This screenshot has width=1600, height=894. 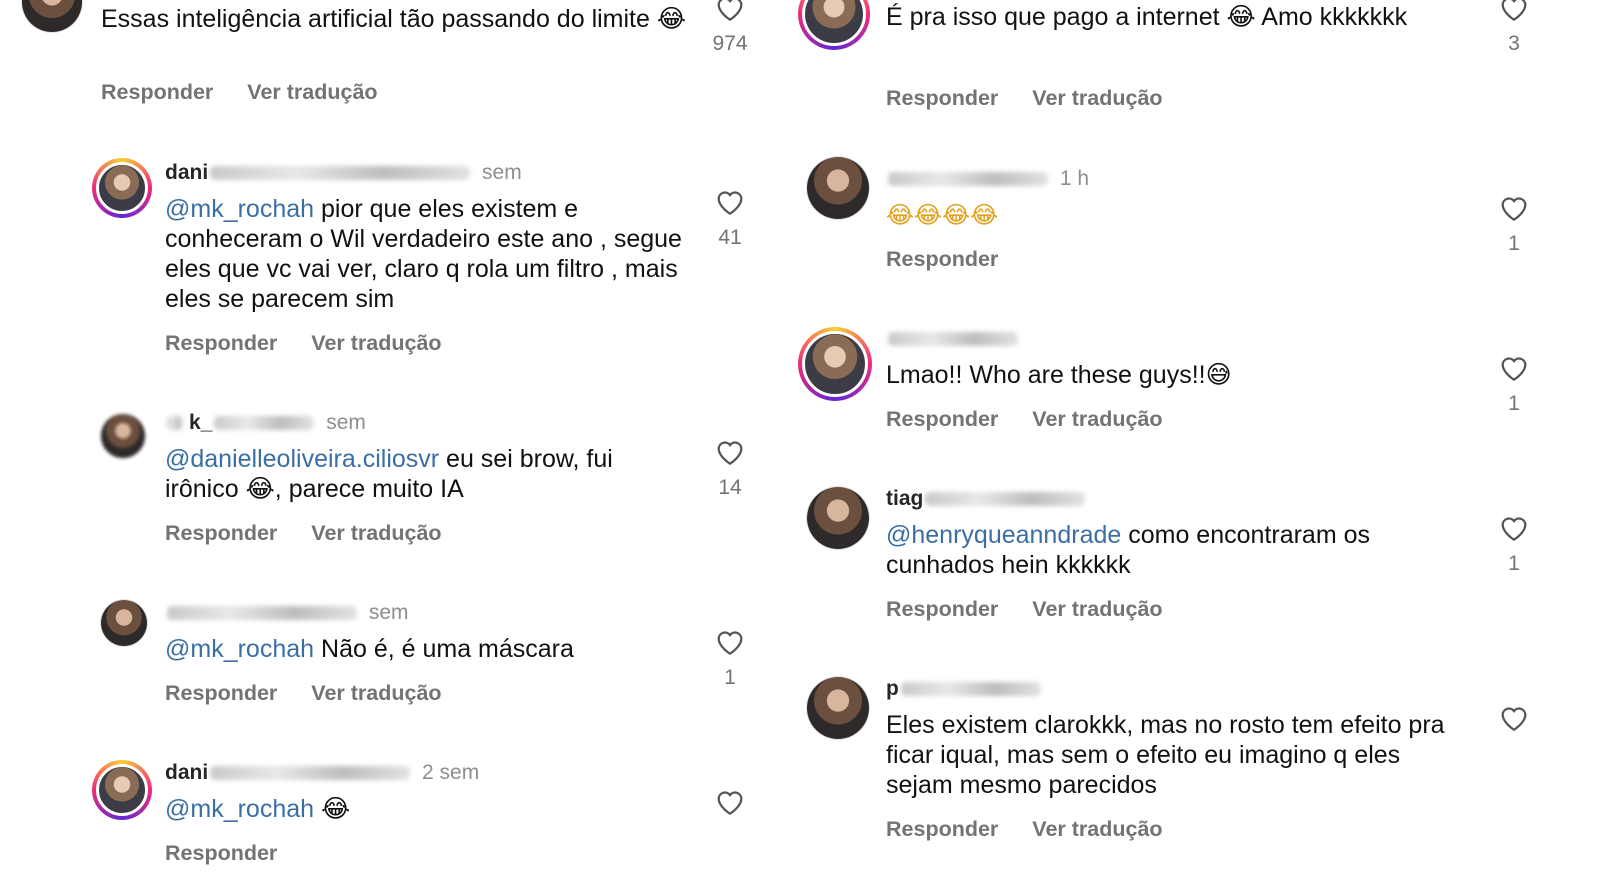 What do you see at coordinates (730, 28) in the screenshot?
I see `like-control: 974` at bounding box center [730, 28].